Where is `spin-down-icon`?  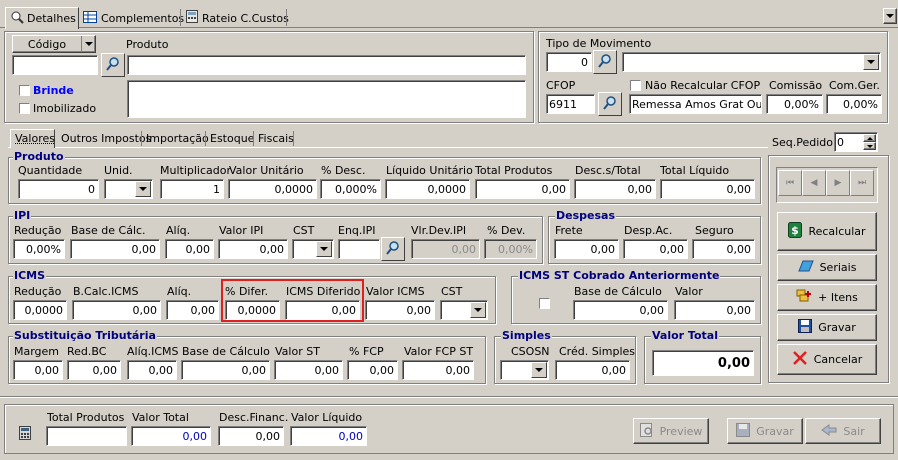 spin-down-icon is located at coordinates (869, 146).